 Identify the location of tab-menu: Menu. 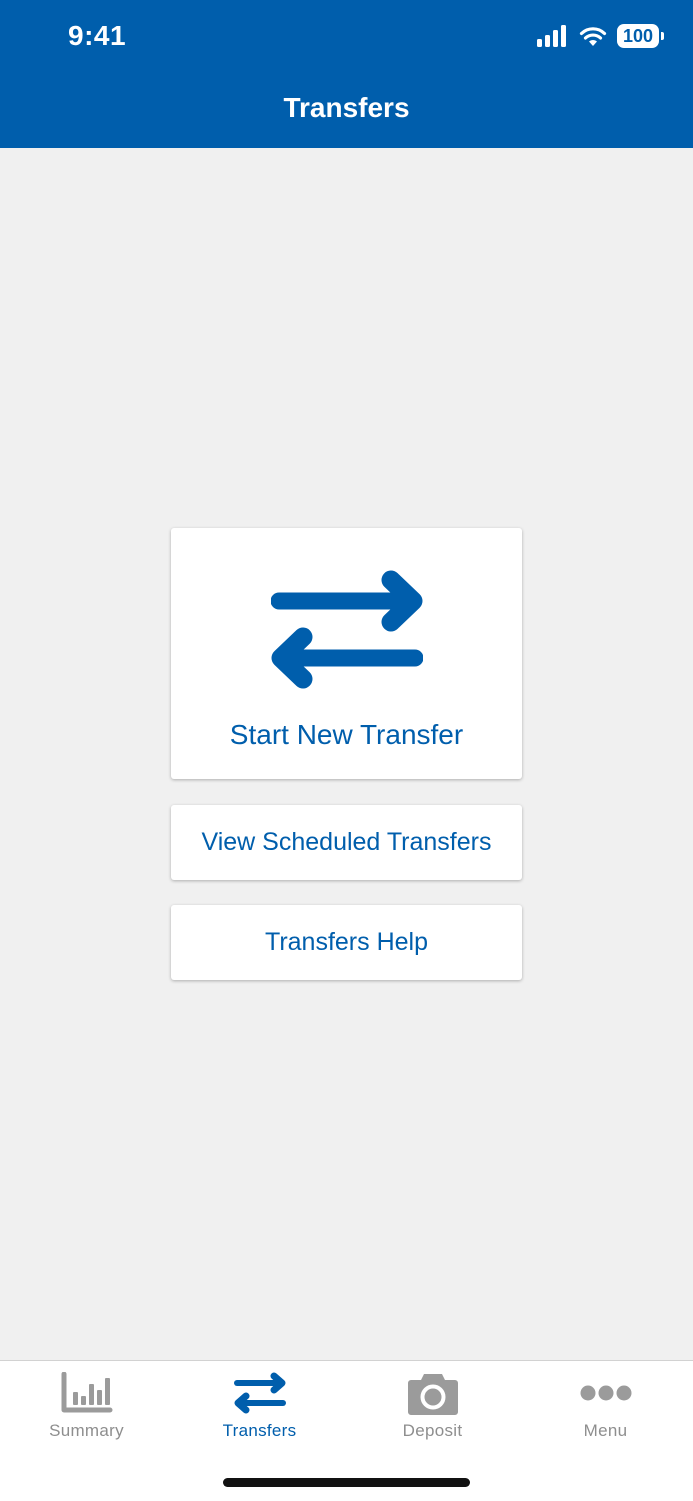
(605, 1411).